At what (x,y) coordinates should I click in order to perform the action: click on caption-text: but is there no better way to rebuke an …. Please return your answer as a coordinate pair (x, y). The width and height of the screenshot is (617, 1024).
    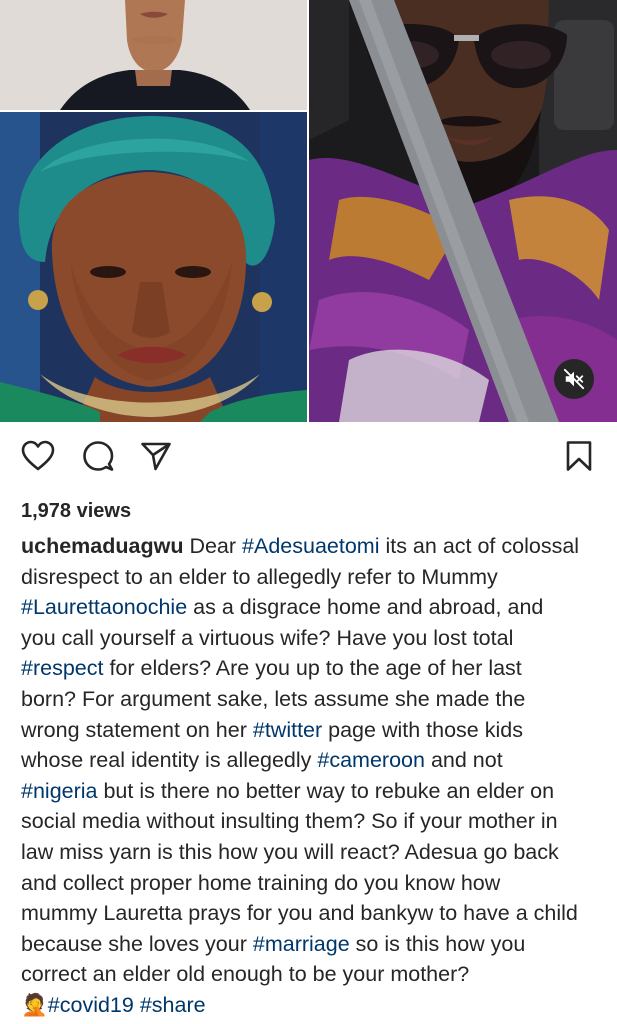
    Looking at the image, I should click on (326, 790).